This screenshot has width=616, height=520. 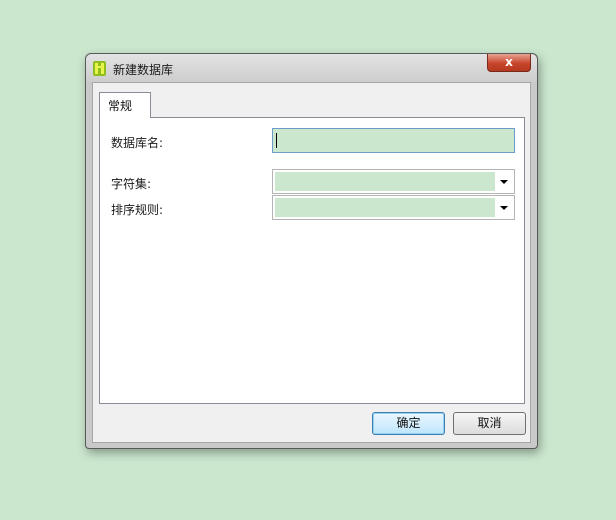 I want to click on title-bar: 新建数据库 x, so click(x=311, y=68).